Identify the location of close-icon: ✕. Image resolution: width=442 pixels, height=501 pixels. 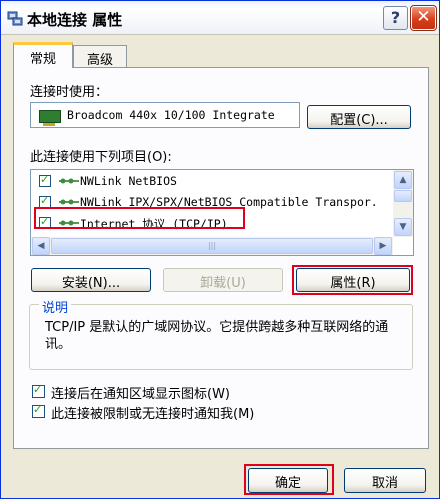
(423, 17).